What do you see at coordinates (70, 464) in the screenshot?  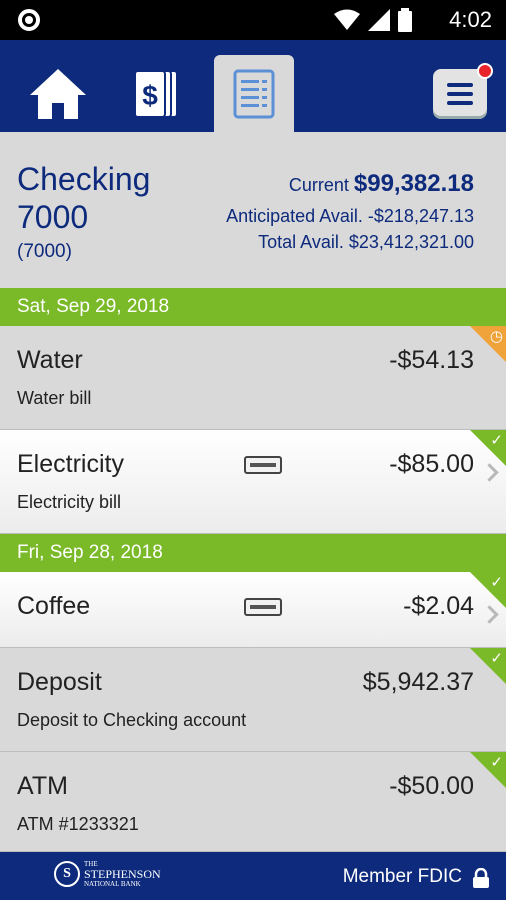 I see `transaction-name: Electricity` at bounding box center [70, 464].